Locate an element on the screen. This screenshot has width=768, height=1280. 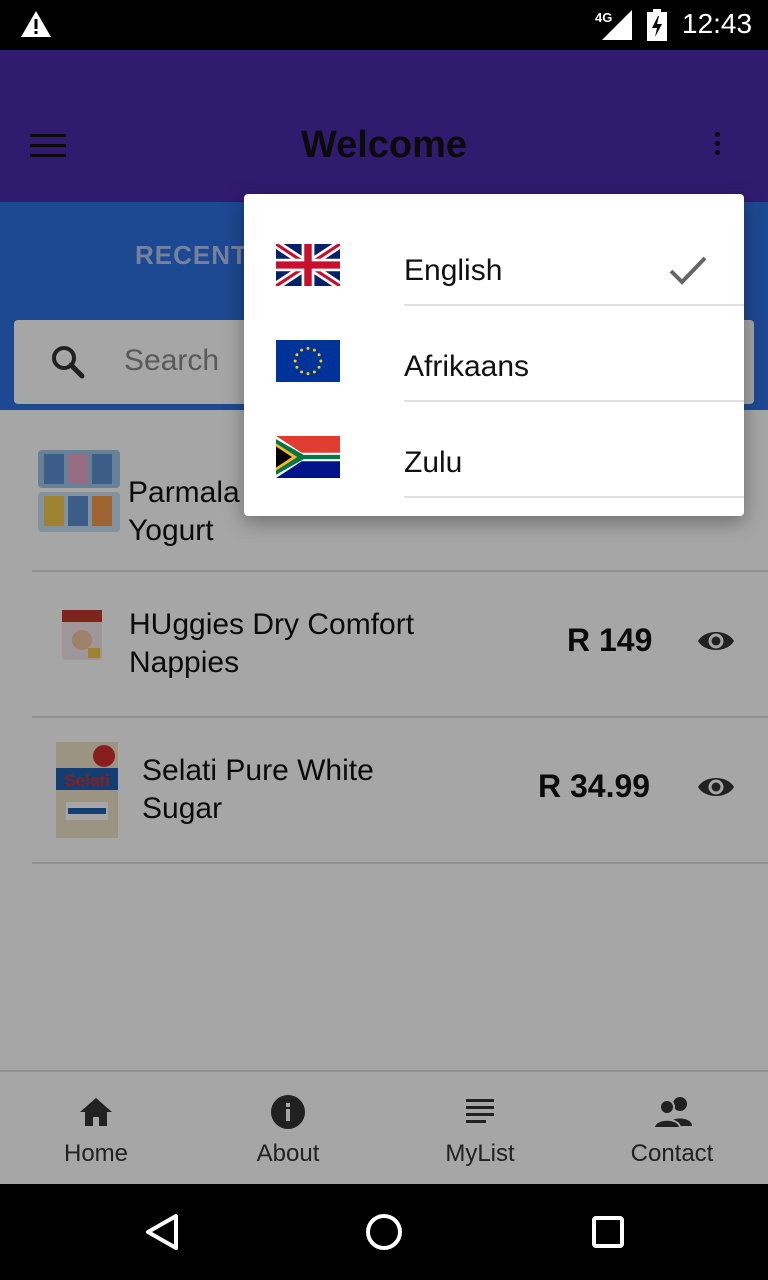
eu-flag-icon is located at coordinates (308, 361).